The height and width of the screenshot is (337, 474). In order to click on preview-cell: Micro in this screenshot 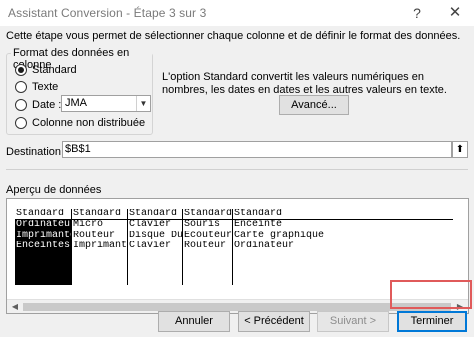, I will do `click(88, 225)`.